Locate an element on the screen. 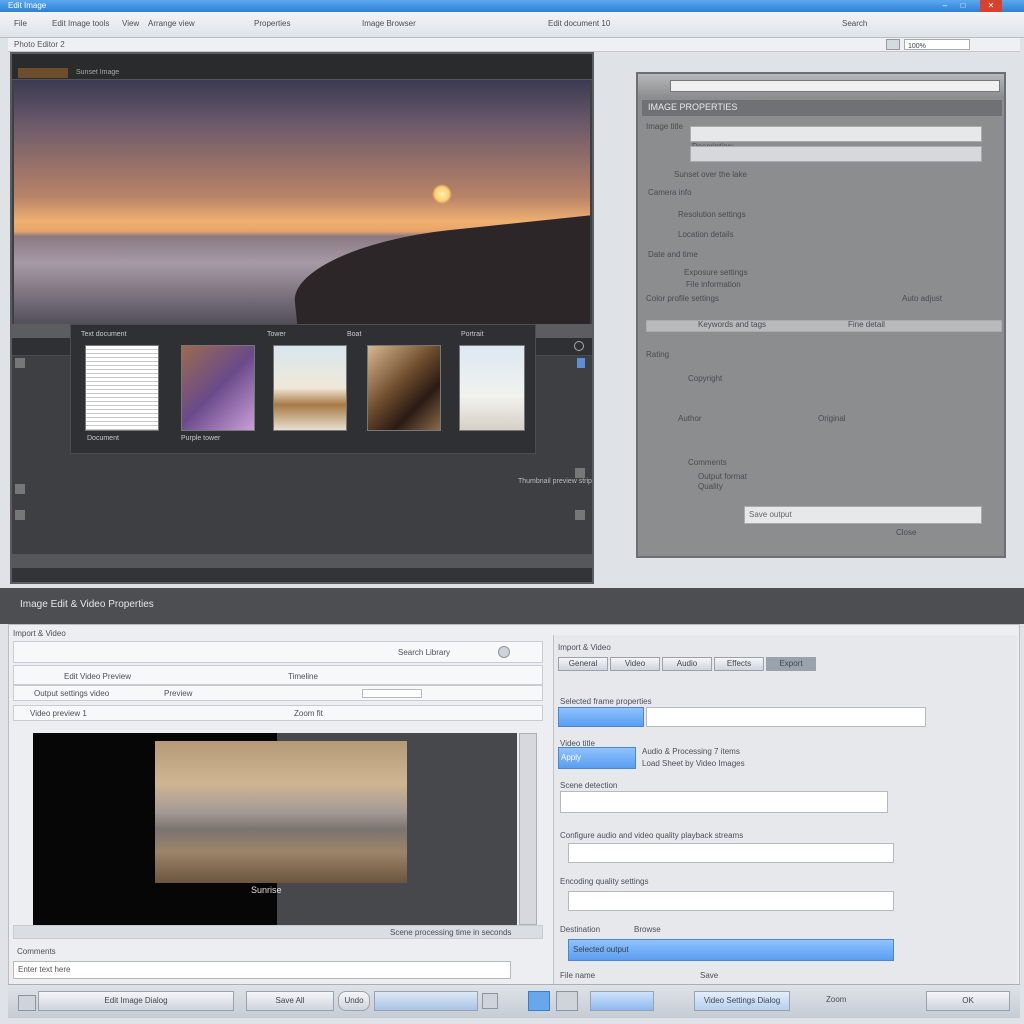 The width and height of the screenshot is (1024, 1024). task-undo: Undo is located at coordinates (354, 1001).